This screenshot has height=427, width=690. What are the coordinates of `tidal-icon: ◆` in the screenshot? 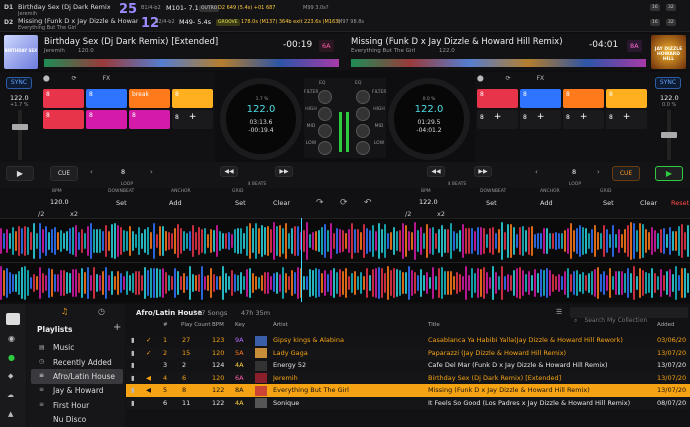 It's located at (10, 376).